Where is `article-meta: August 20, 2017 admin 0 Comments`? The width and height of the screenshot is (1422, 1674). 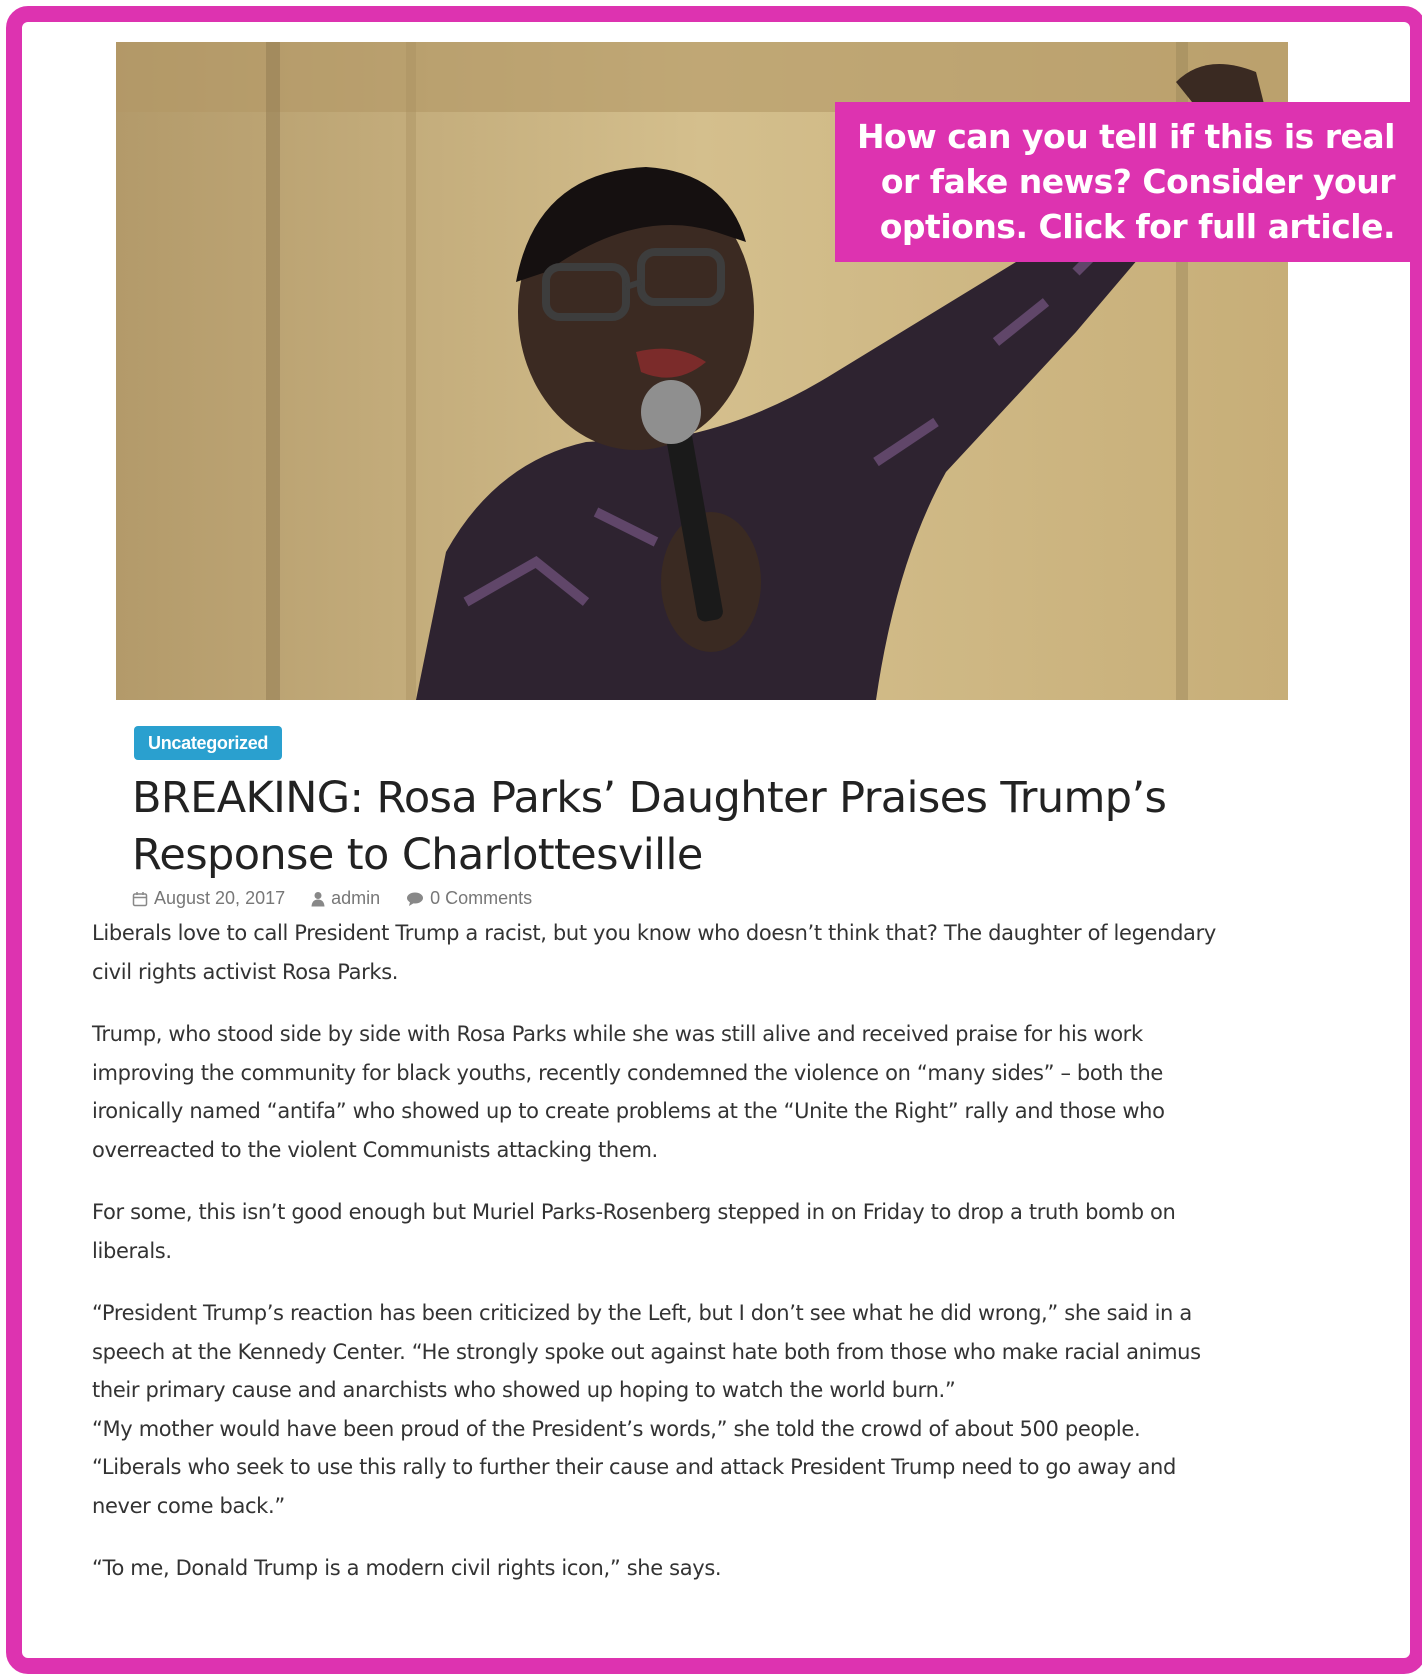 article-meta: August 20, 2017 admin 0 Comments is located at coordinates (332, 898).